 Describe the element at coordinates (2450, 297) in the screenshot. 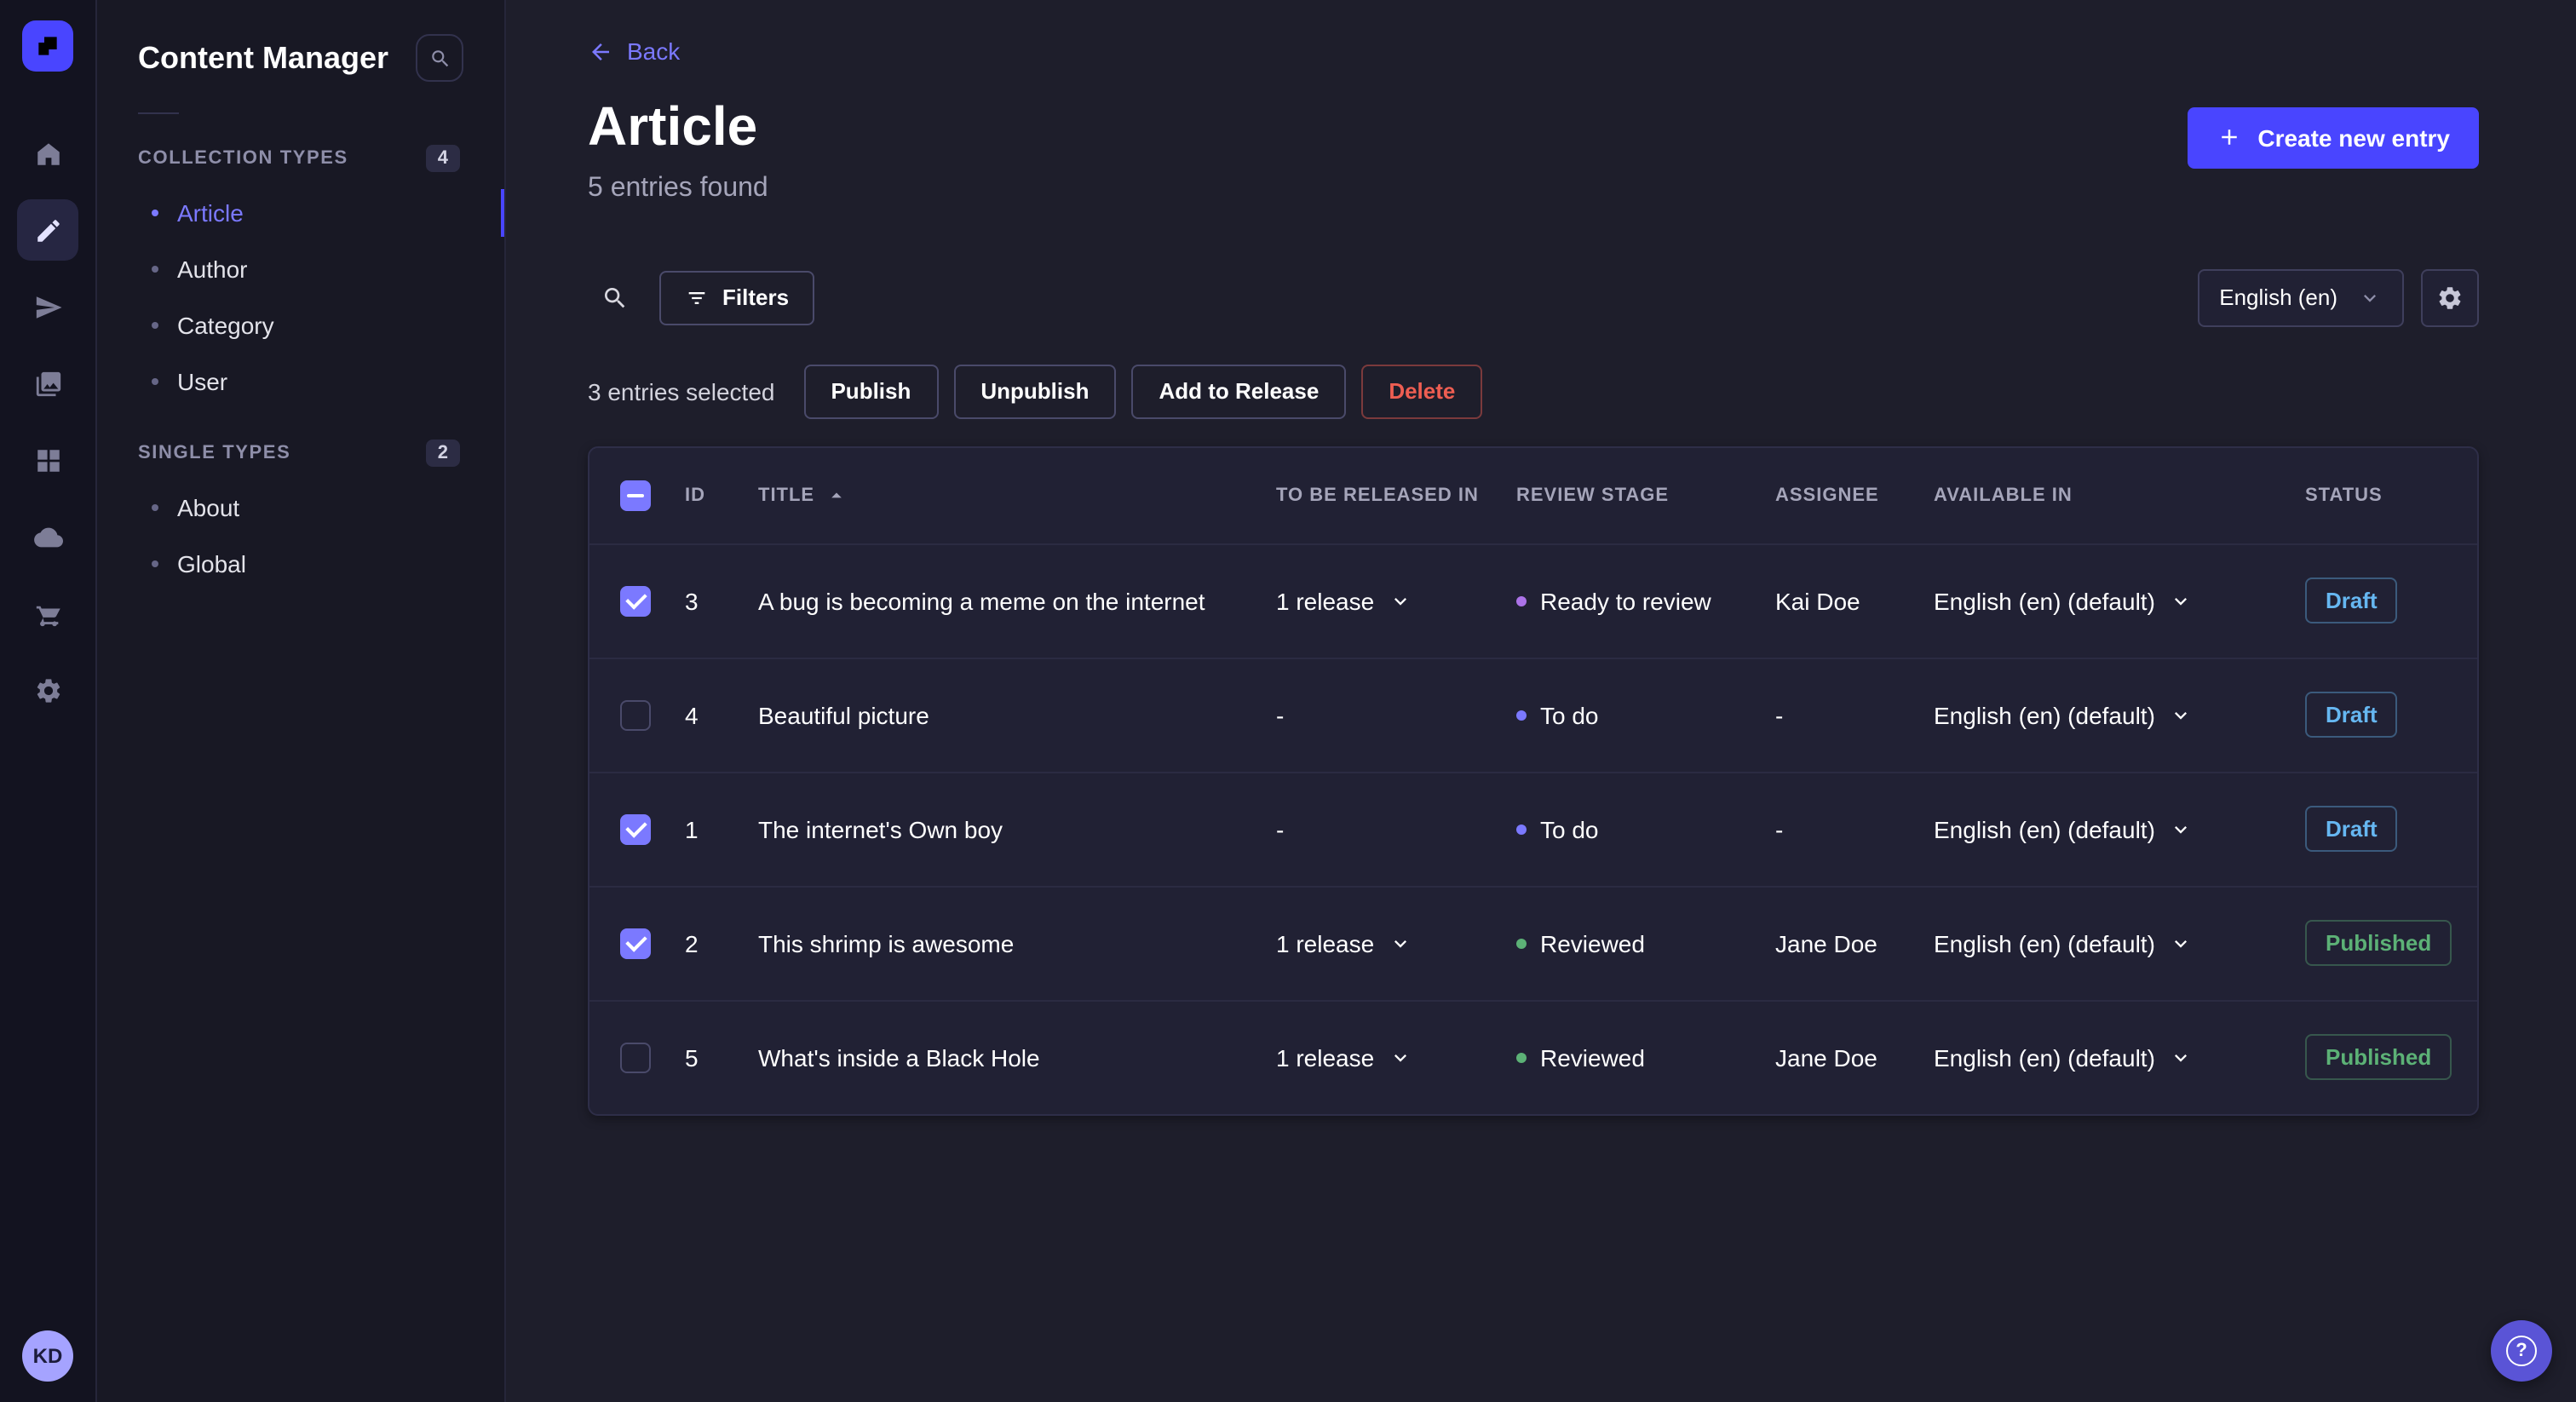

I see `view-settings-button` at that location.